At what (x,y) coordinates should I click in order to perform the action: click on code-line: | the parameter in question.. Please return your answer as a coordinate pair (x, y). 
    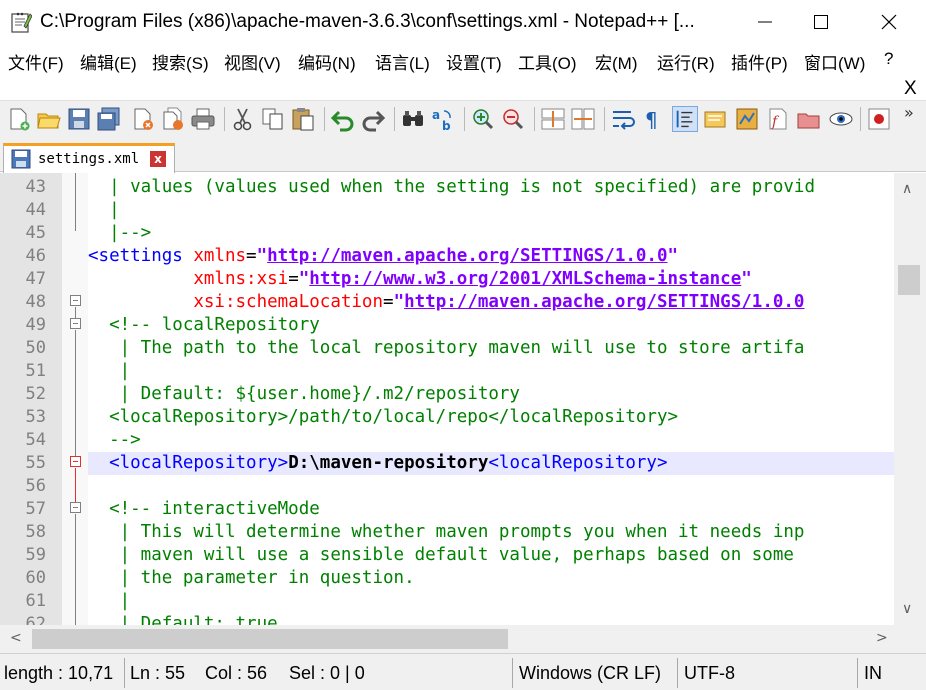
    Looking at the image, I should click on (491, 578).